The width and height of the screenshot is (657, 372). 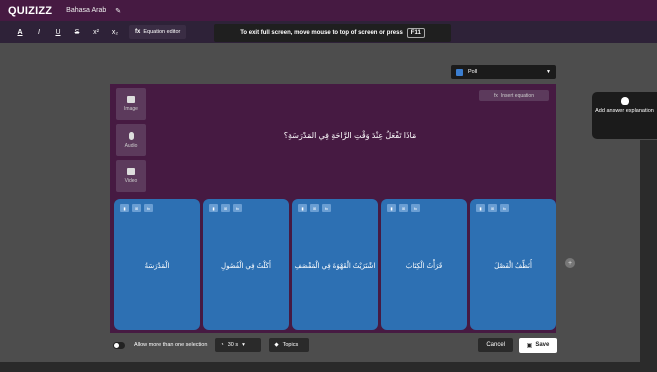 What do you see at coordinates (320, 367) in the screenshot?
I see `bottom-strip` at bounding box center [320, 367].